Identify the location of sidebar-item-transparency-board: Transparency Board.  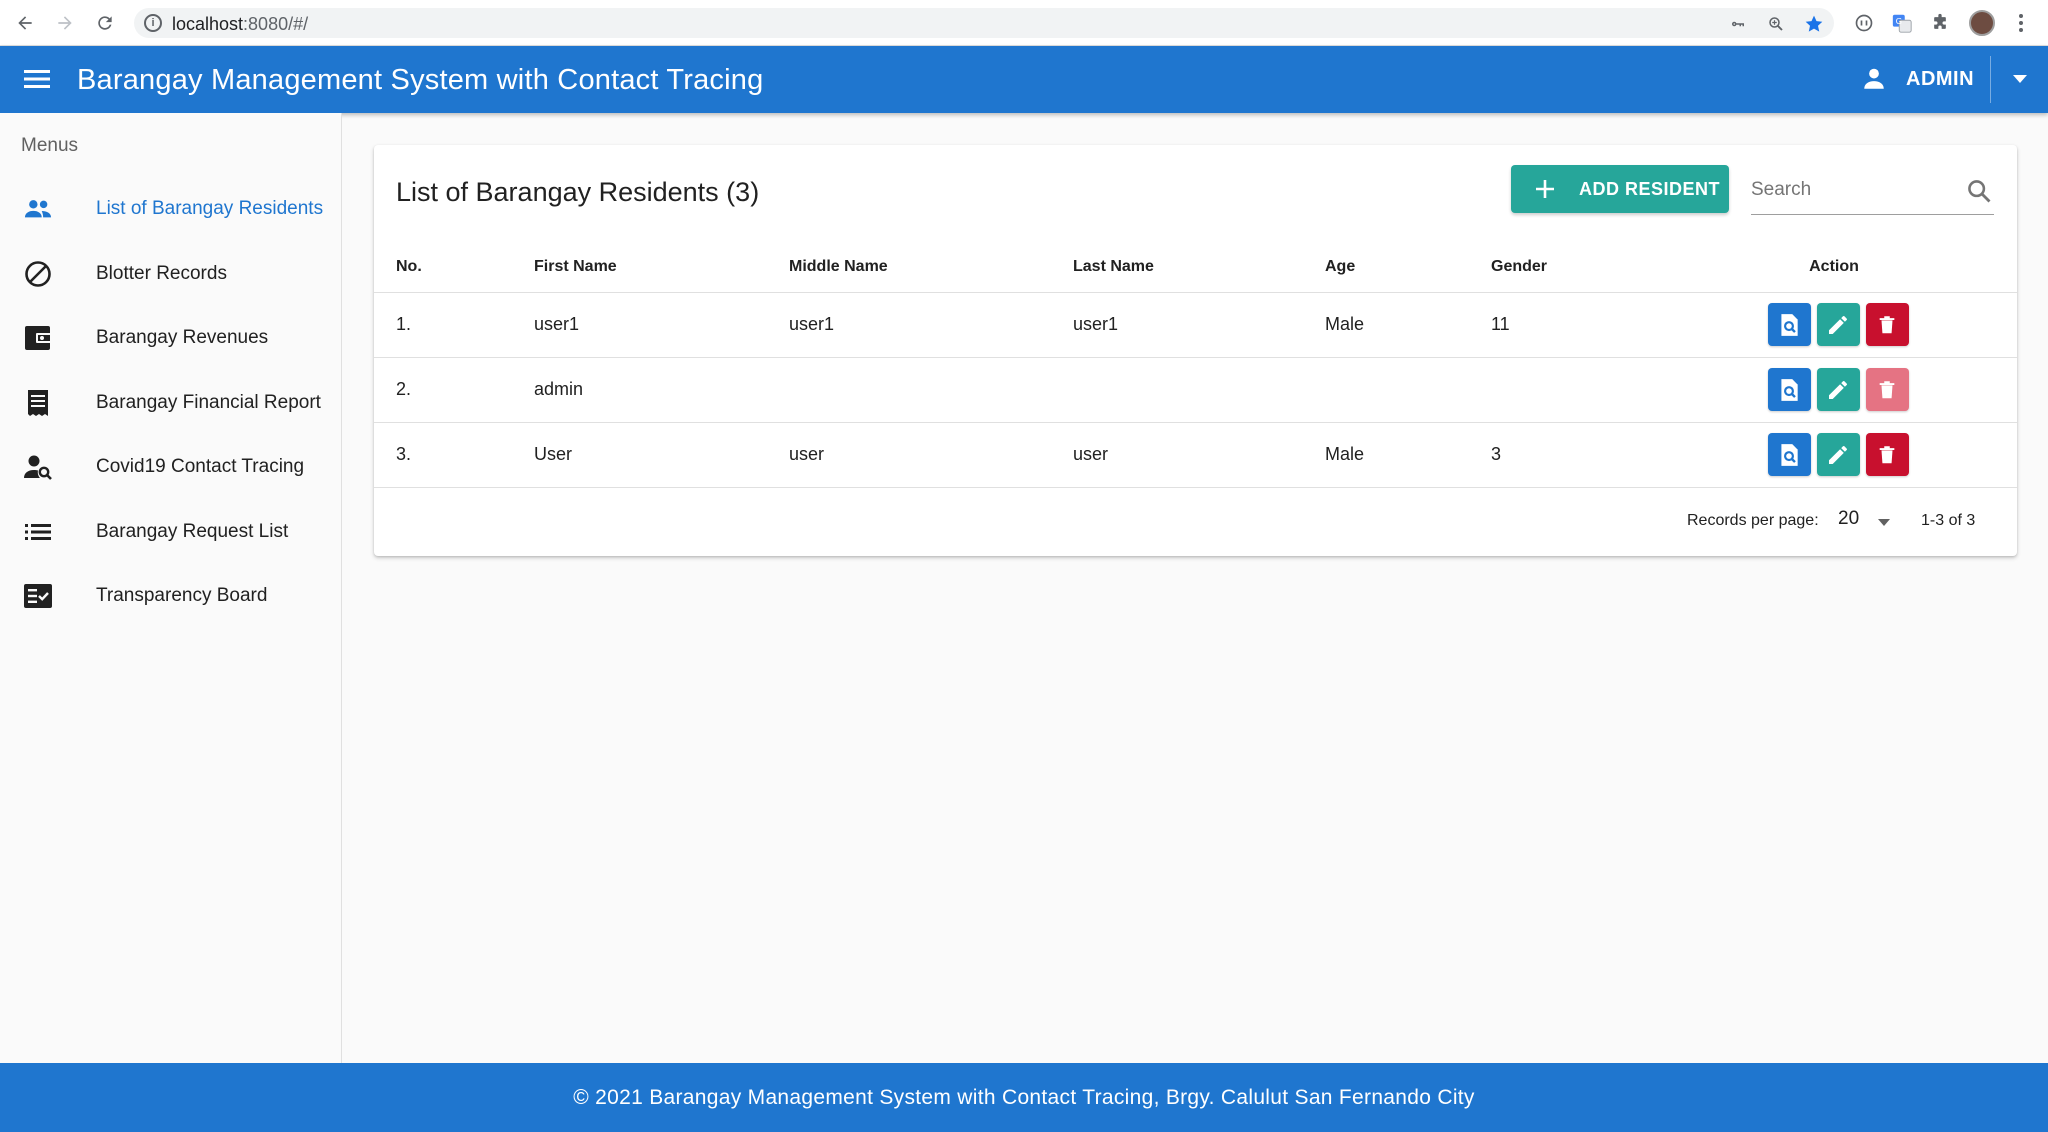
(170, 596).